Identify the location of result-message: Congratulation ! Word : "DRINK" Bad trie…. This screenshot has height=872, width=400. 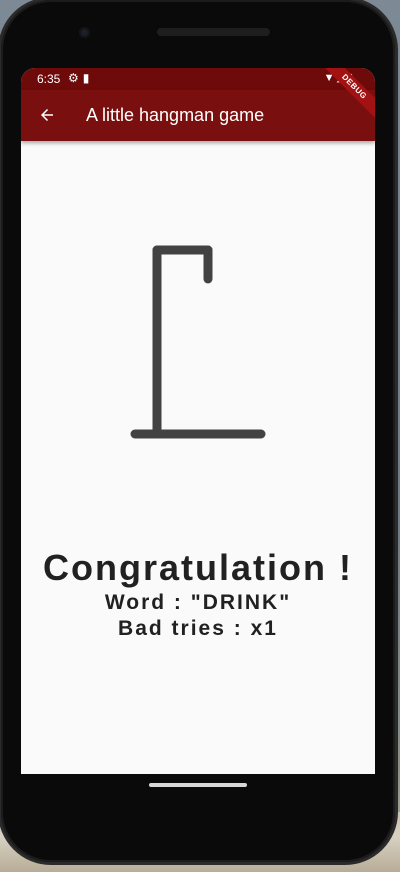
(198, 594).